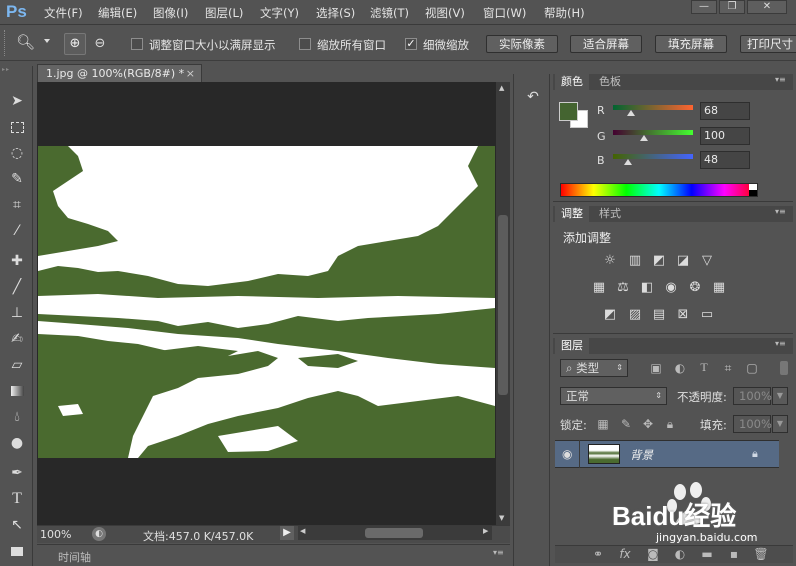  Describe the element at coordinates (599, 288) in the screenshot. I see `hue-saturation-icon: ▦` at that location.